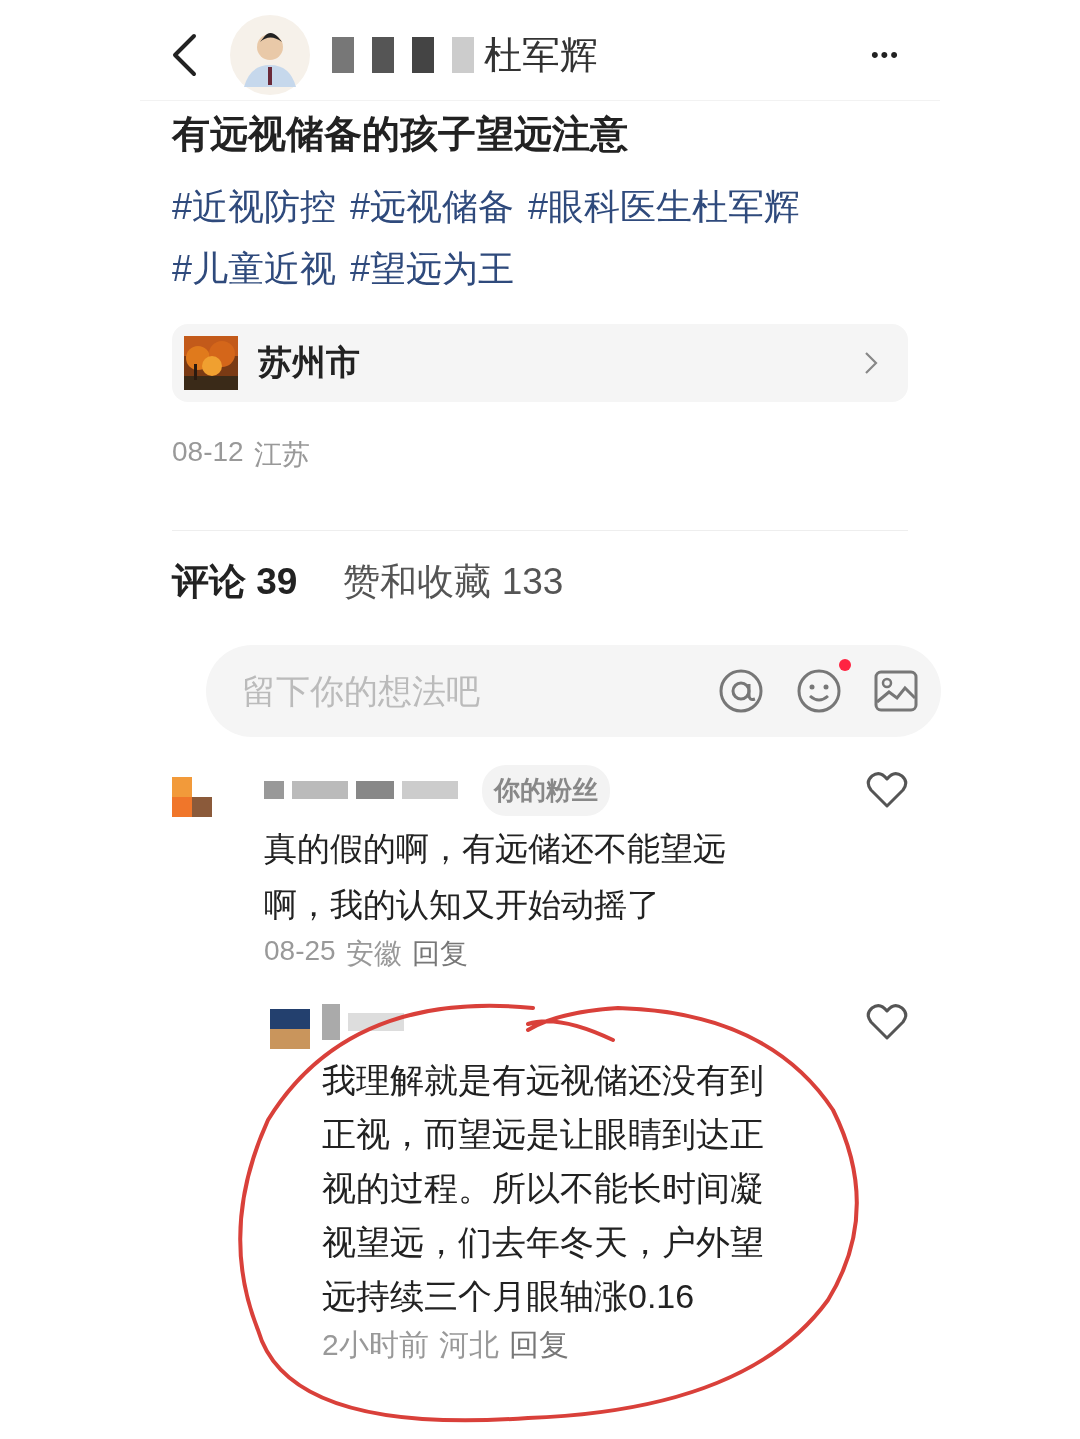 This screenshot has height=1439, width=1080. What do you see at coordinates (540, 363) in the screenshot?
I see `location-card: 苏州市` at bounding box center [540, 363].